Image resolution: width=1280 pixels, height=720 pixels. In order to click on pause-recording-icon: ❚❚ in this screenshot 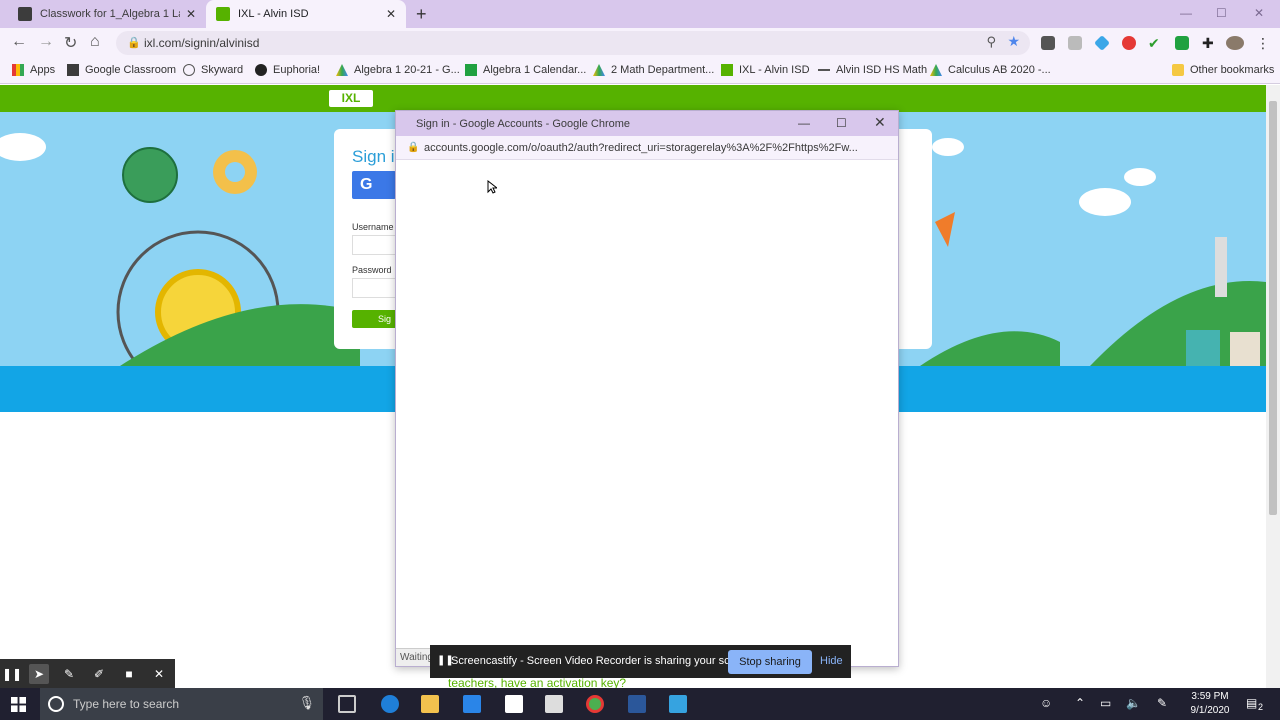, I will do `click(12, 674)`.